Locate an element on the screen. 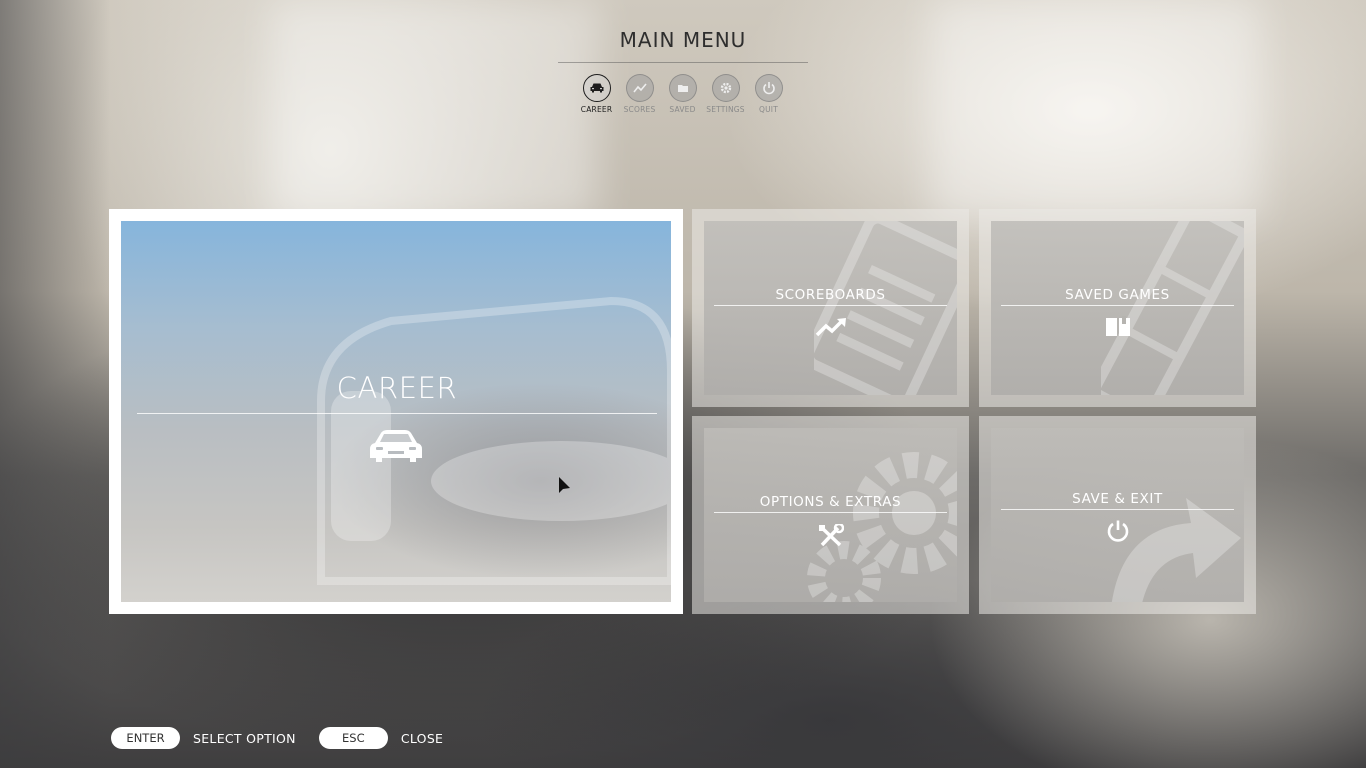 The width and height of the screenshot is (1366, 768). book-icon is located at coordinates (1117, 326).